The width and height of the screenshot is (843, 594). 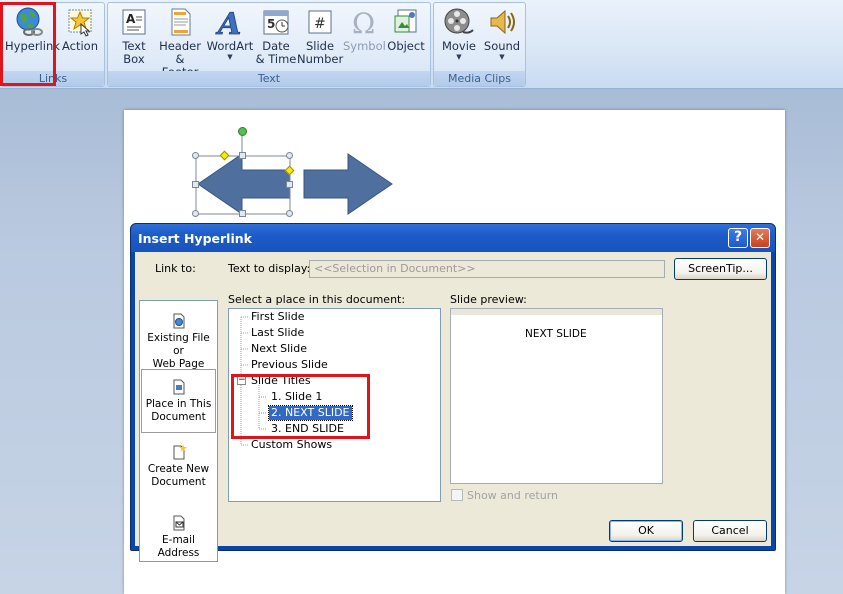 I want to click on number-sign-icon: #, so click(x=320, y=22).